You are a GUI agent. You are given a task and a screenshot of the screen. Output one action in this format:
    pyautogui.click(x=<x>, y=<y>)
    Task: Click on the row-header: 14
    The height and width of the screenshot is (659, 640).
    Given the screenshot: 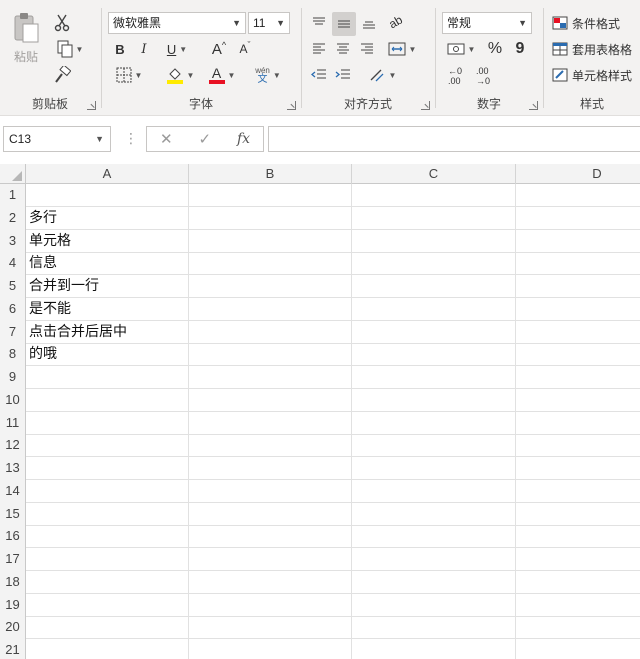 What is the action you would take?
    pyautogui.click(x=13, y=491)
    